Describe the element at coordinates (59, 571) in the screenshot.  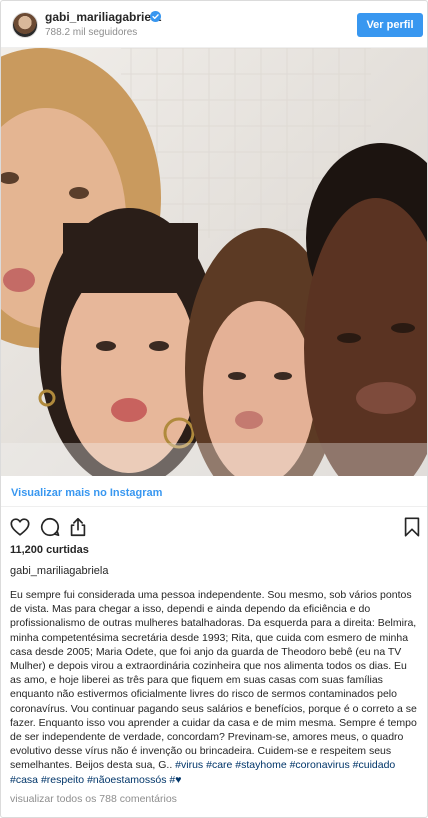
I see `caption-username: gabi_mariliagabriela` at that location.